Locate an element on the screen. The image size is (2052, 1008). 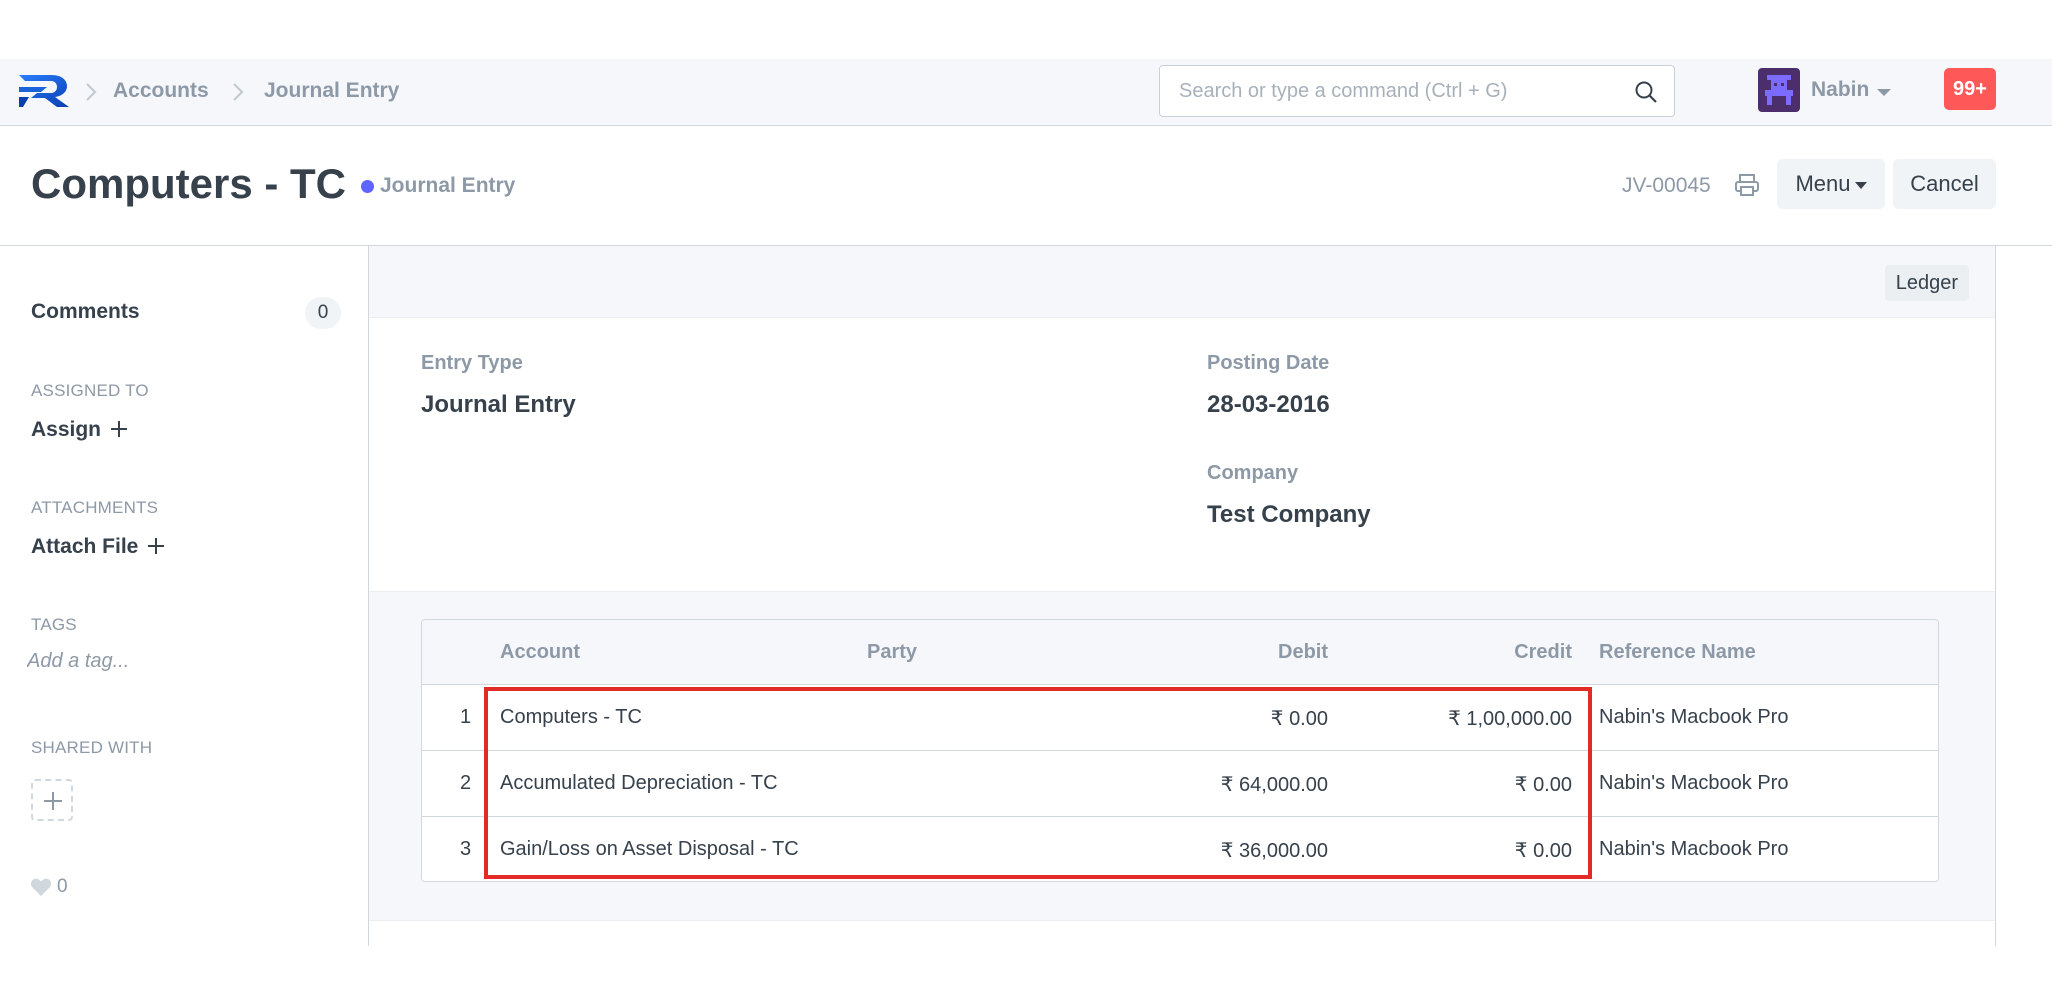
document-name: JV-00045 is located at coordinates (1666, 185).